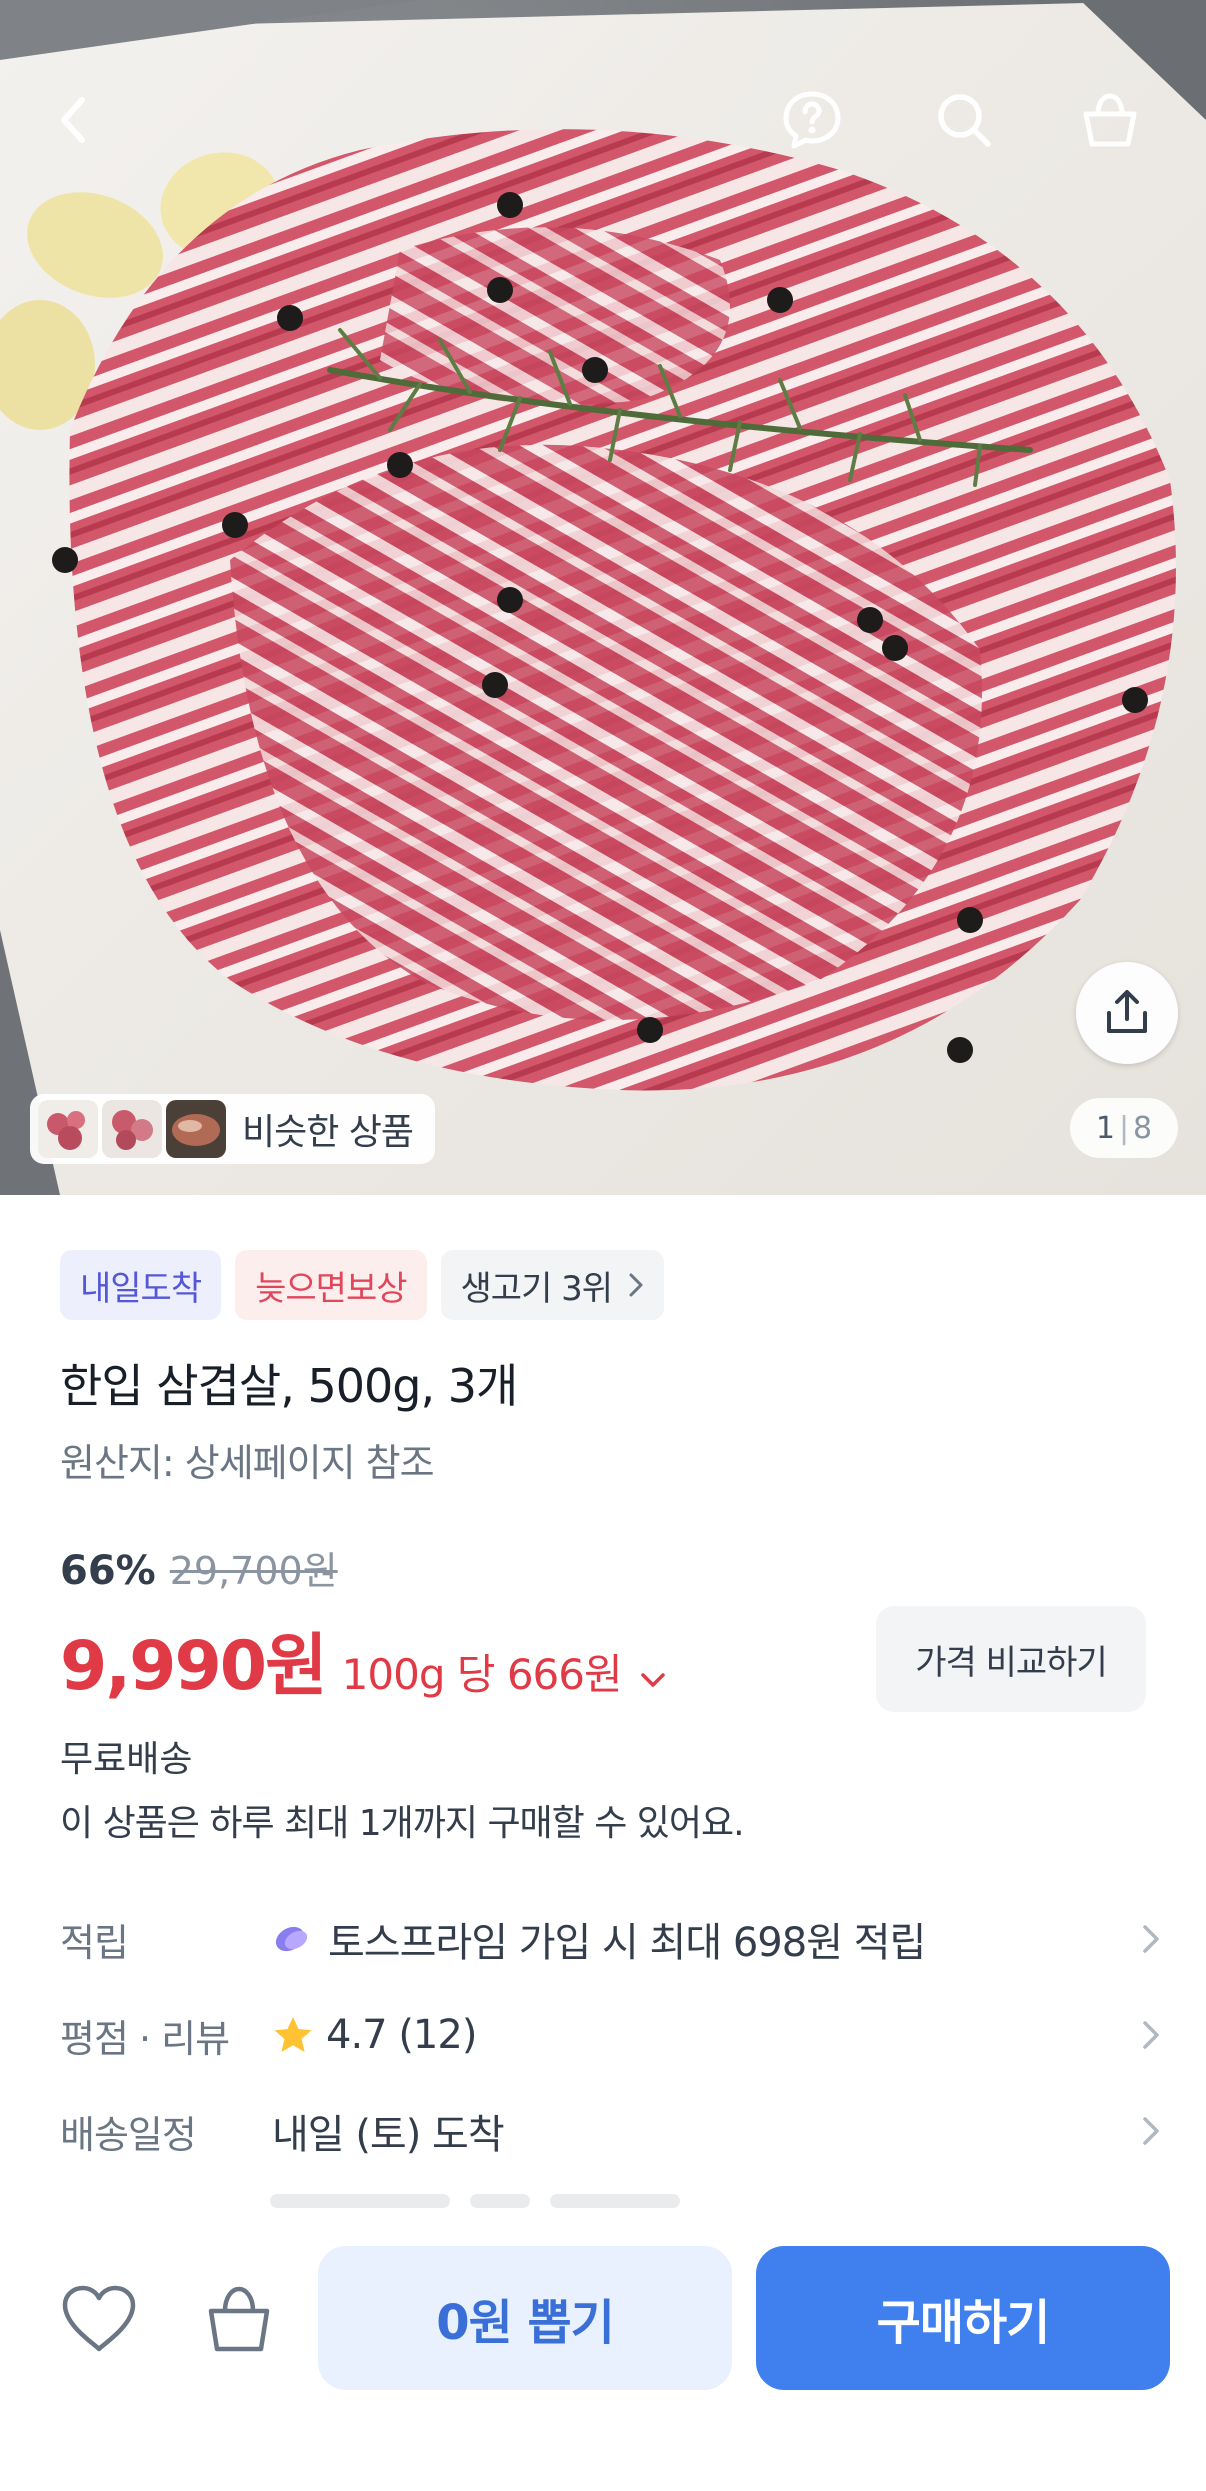 This screenshot has width=1206, height=2491. I want to click on buy-button: 구매하기, so click(963, 2318).